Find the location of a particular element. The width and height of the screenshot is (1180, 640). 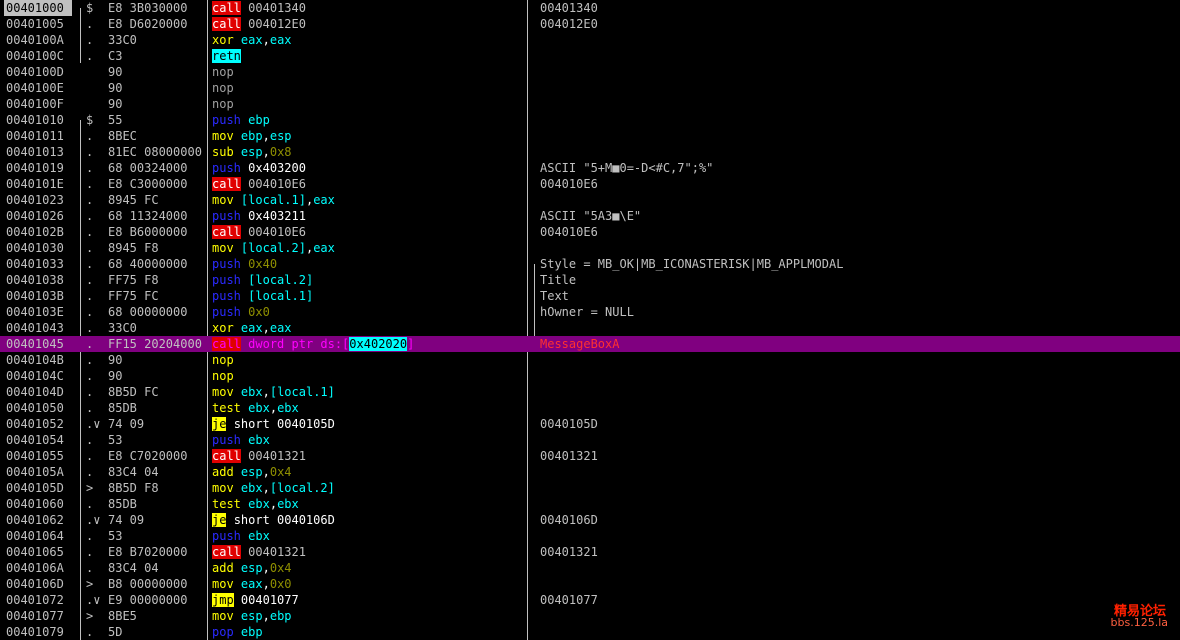

disasm-row: 00401077 >8BE5 mov esp,ebp is located at coordinates (590, 616).